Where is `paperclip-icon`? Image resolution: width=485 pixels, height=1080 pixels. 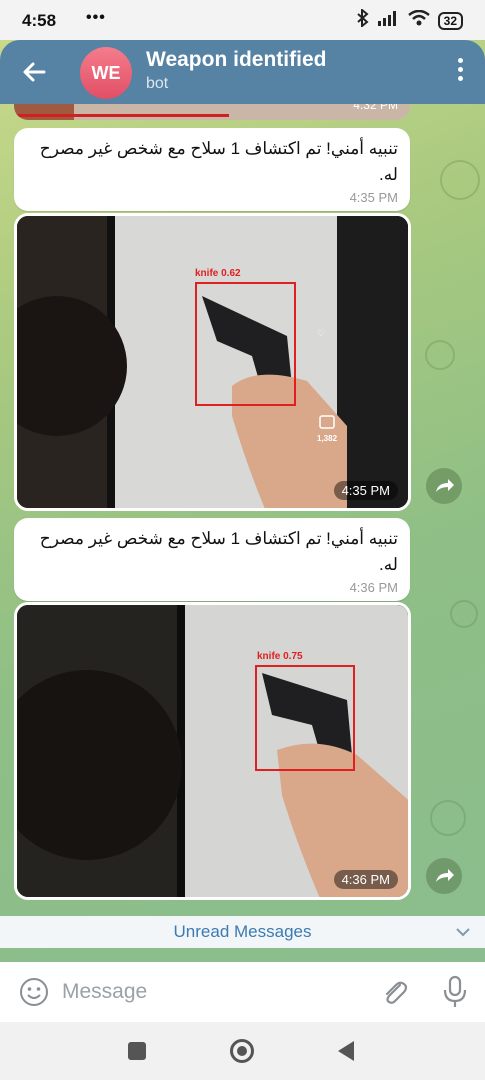
paperclip-icon is located at coordinates (396, 992).